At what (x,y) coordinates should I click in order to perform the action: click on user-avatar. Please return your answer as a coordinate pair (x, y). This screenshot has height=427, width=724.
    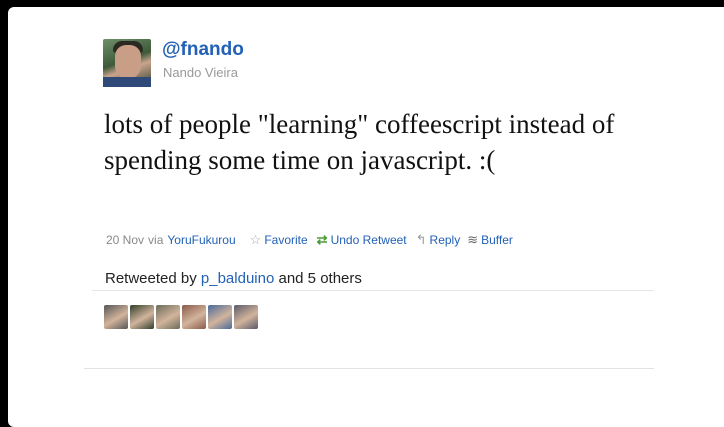
    Looking at the image, I should click on (127, 63).